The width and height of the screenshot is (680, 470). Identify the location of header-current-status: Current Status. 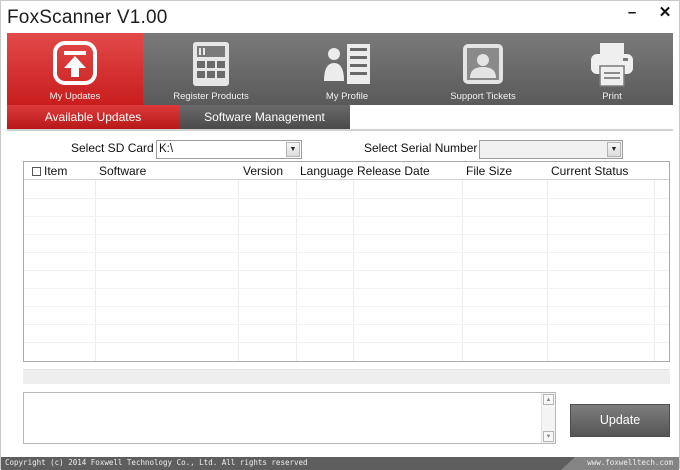
(589, 171).